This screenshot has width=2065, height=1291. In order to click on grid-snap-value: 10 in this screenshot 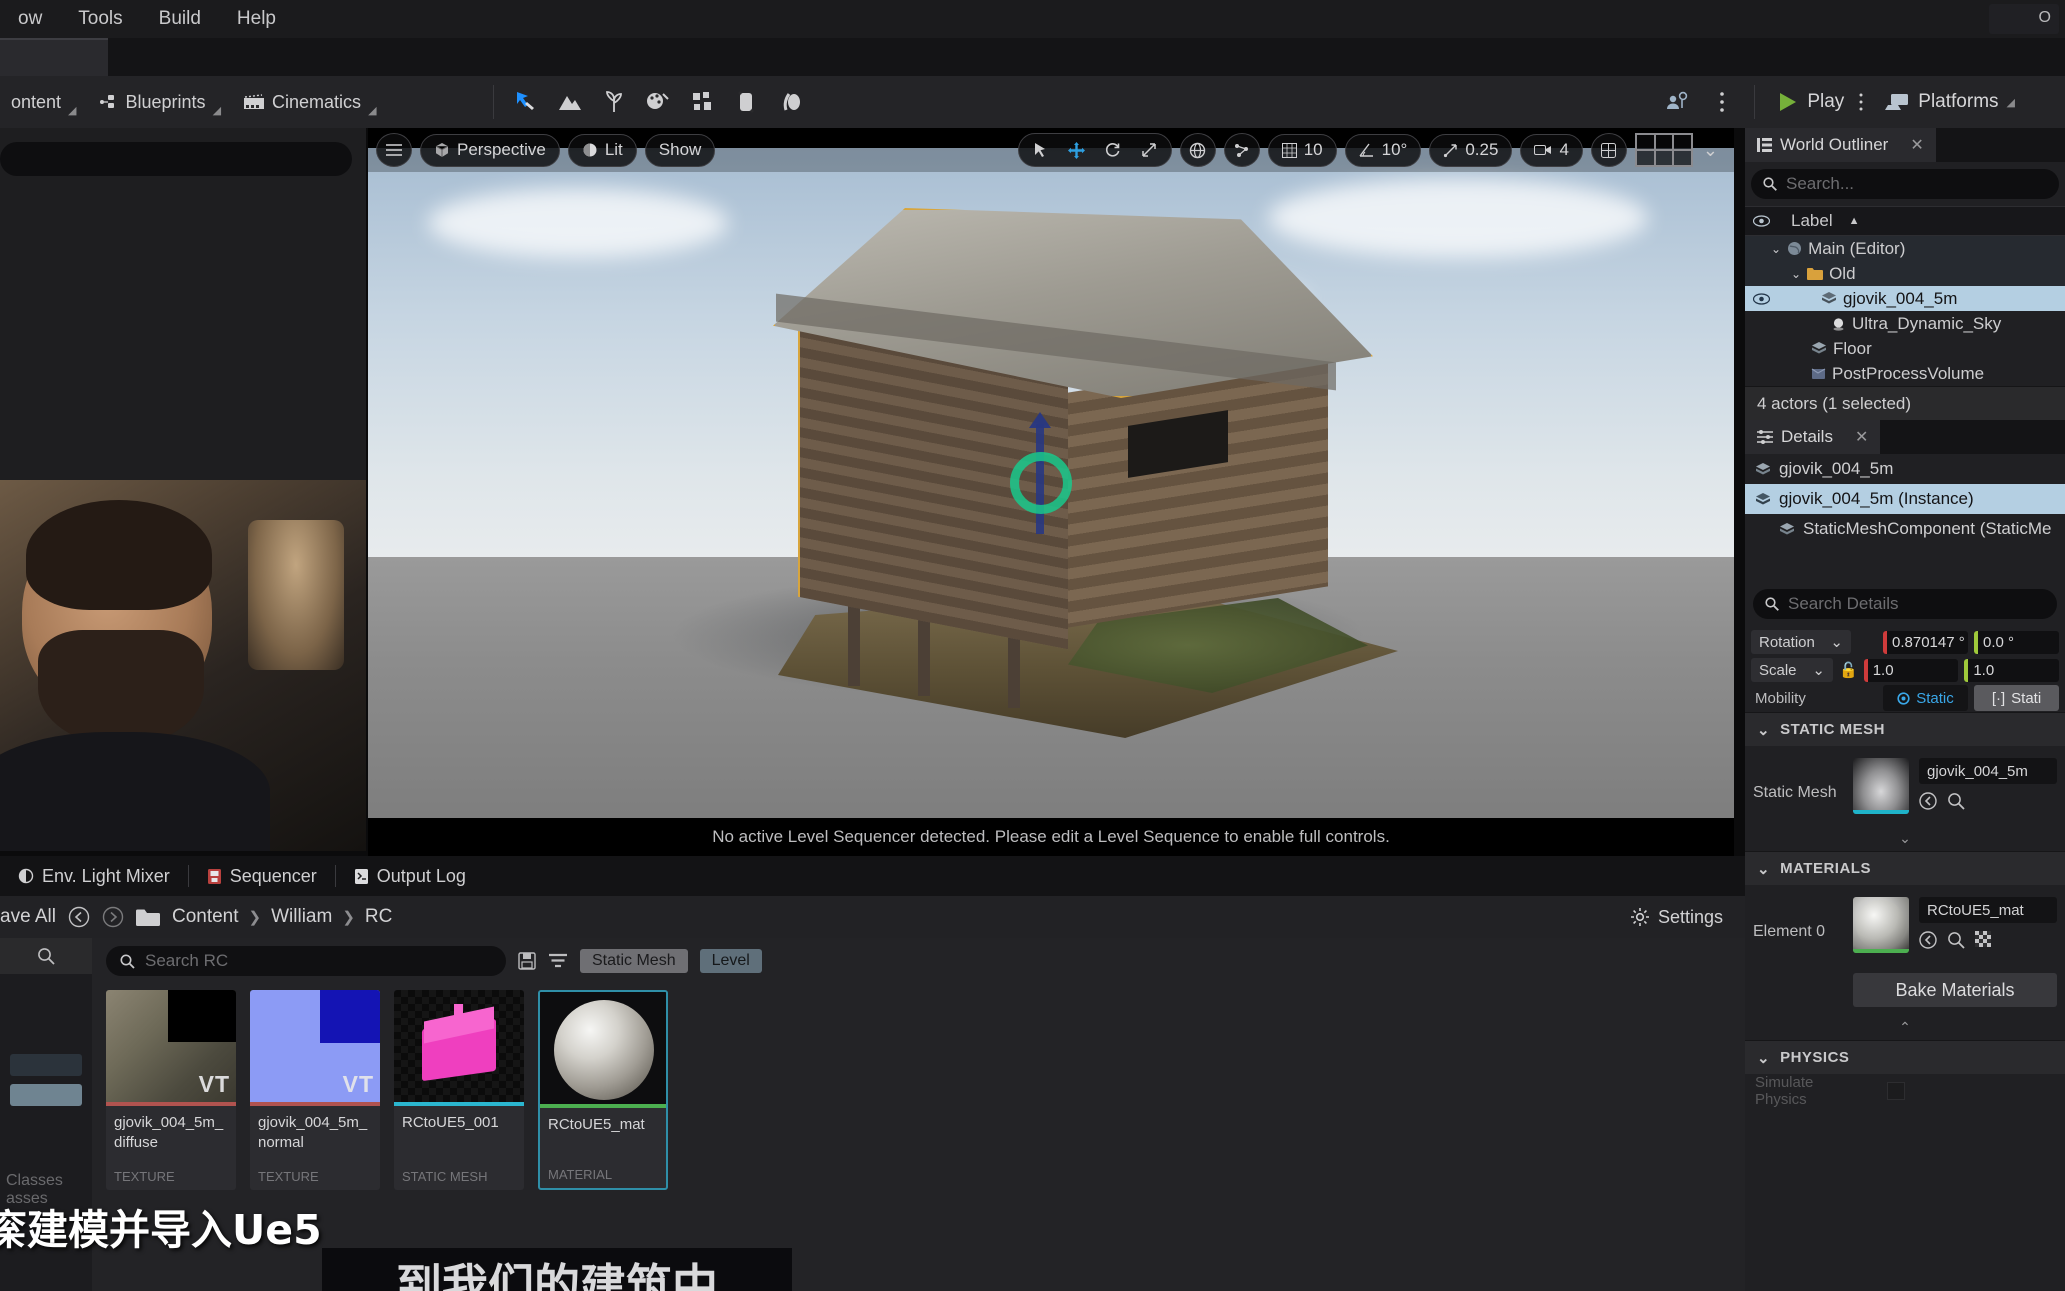, I will do `click(1302, 150)`.